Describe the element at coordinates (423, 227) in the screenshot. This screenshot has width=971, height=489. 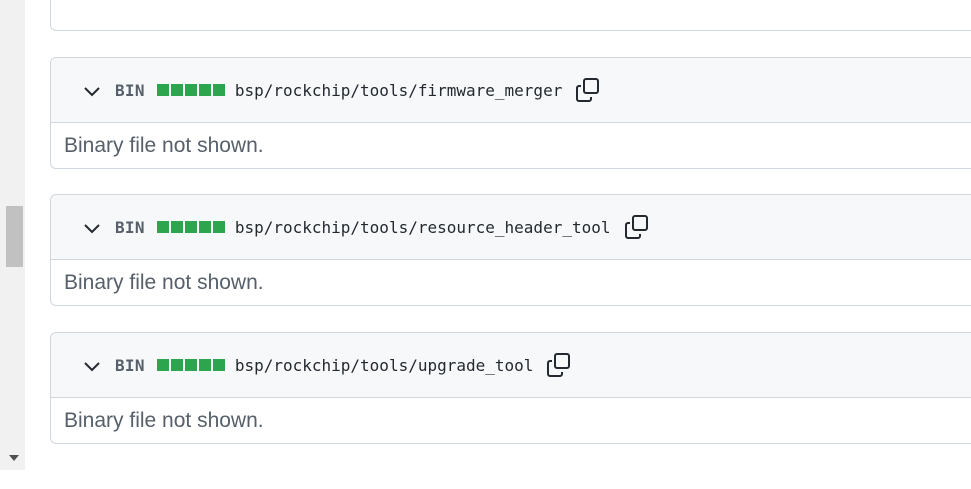
I see `file-path-link: bsp/rockchip/tools/resource_header_tool` at that location.